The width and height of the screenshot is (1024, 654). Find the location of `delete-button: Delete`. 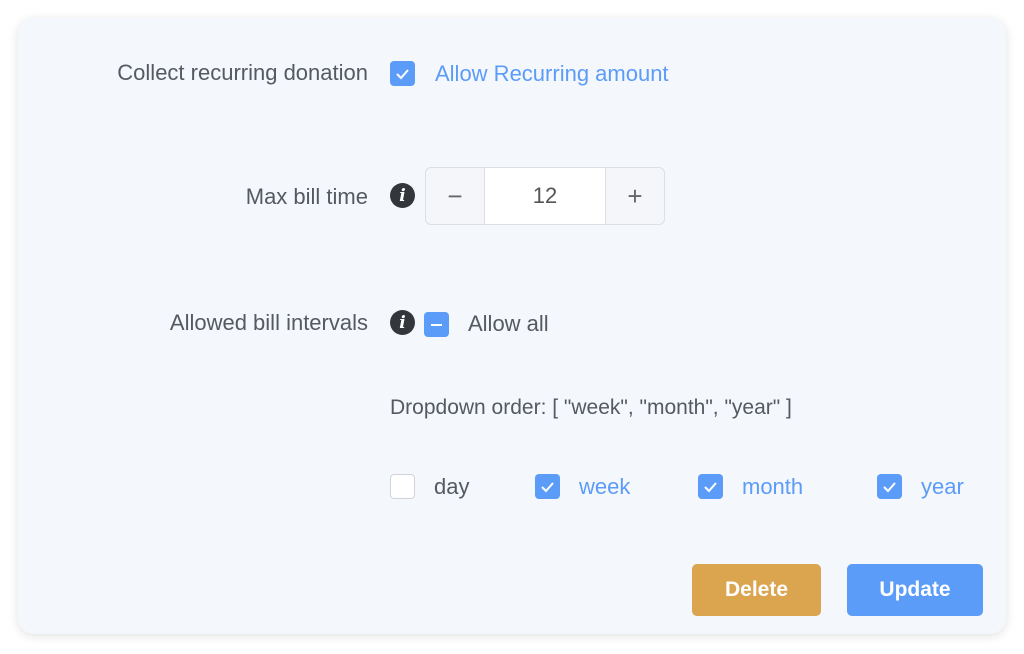

delete-button: Delete is located at coordinates (756, 590).